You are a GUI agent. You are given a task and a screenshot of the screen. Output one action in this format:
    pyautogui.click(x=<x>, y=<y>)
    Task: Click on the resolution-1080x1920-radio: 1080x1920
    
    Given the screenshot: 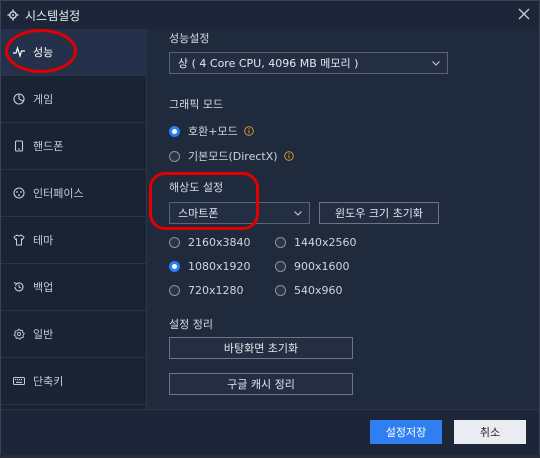 What is the action you would take?
    pyautogui.click(x=210, y=266)
    